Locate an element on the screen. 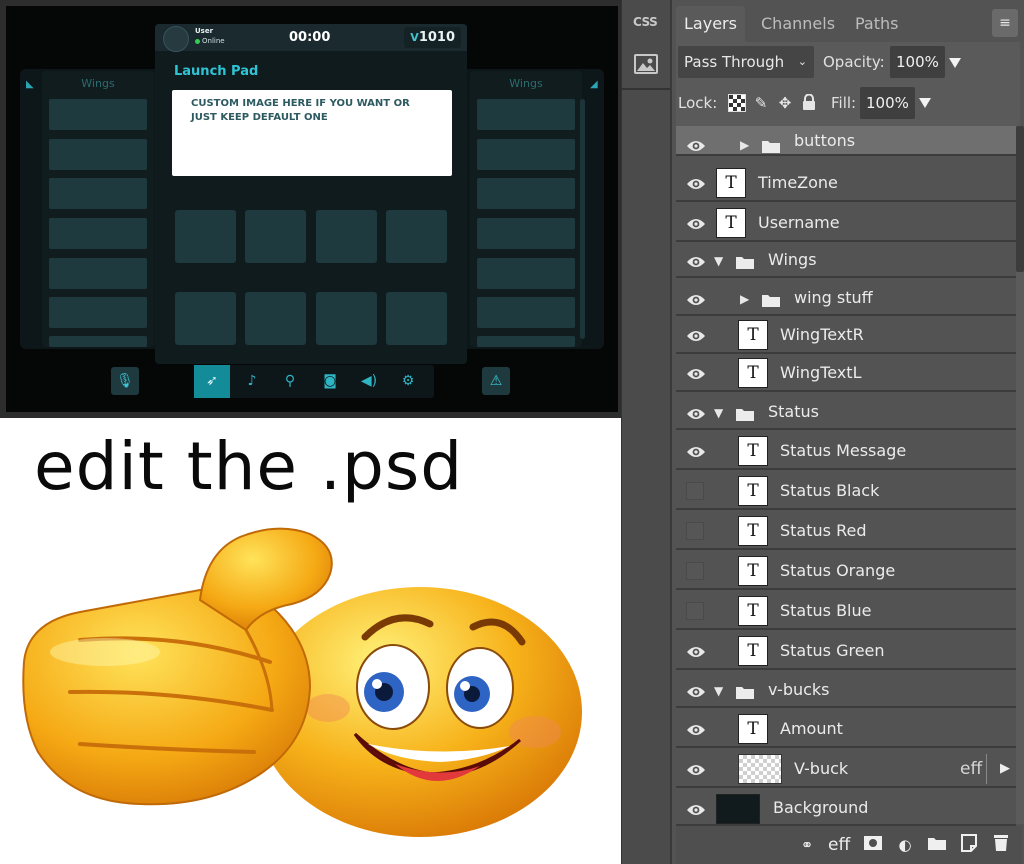 This screenshot has width=1024, height=864. image-icon is located at coordinates (646, 64).